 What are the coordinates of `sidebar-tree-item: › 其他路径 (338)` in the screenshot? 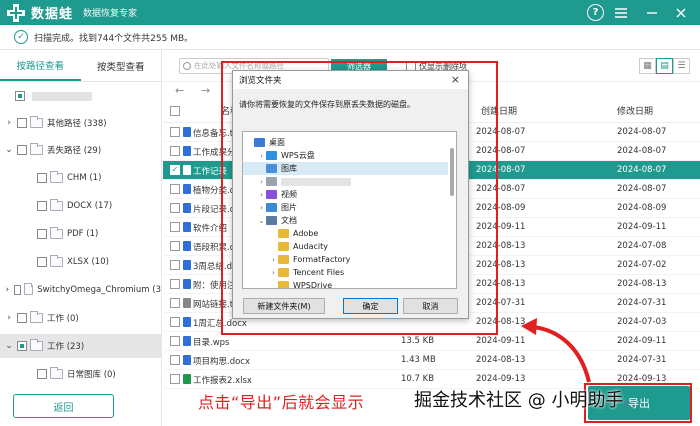 It's located at (80, 123).